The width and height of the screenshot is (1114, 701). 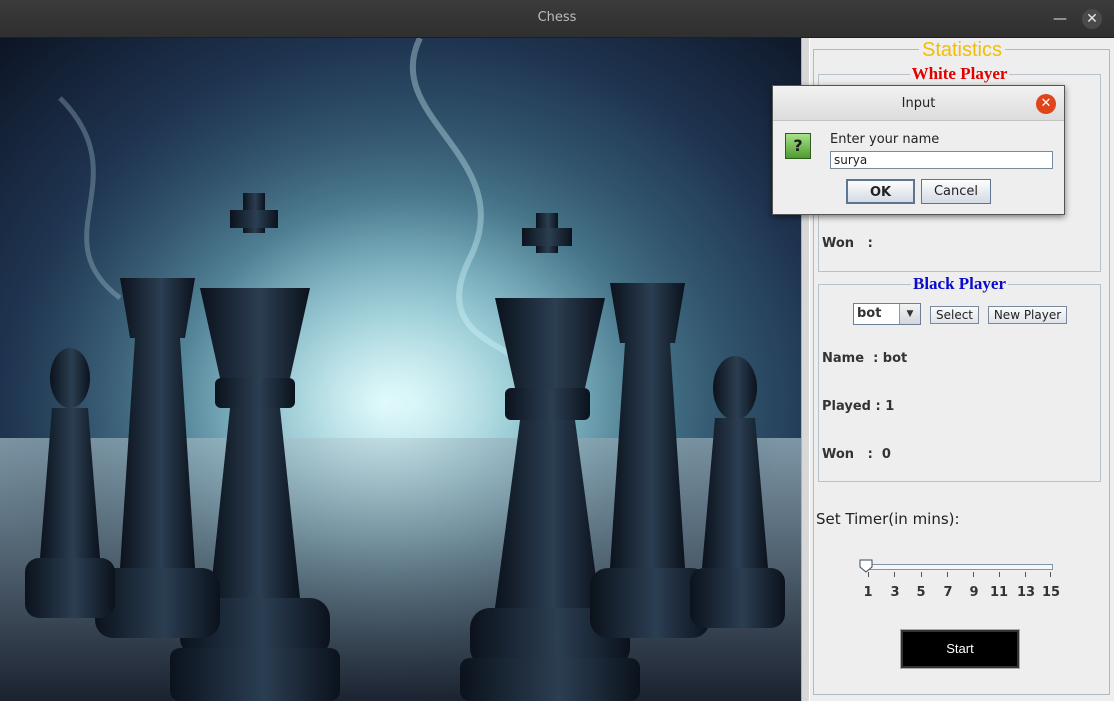 What do you see at coordinates (880, 191) in the screenshot?
I see `ok-button: OK` at bounding box center [880, 191].